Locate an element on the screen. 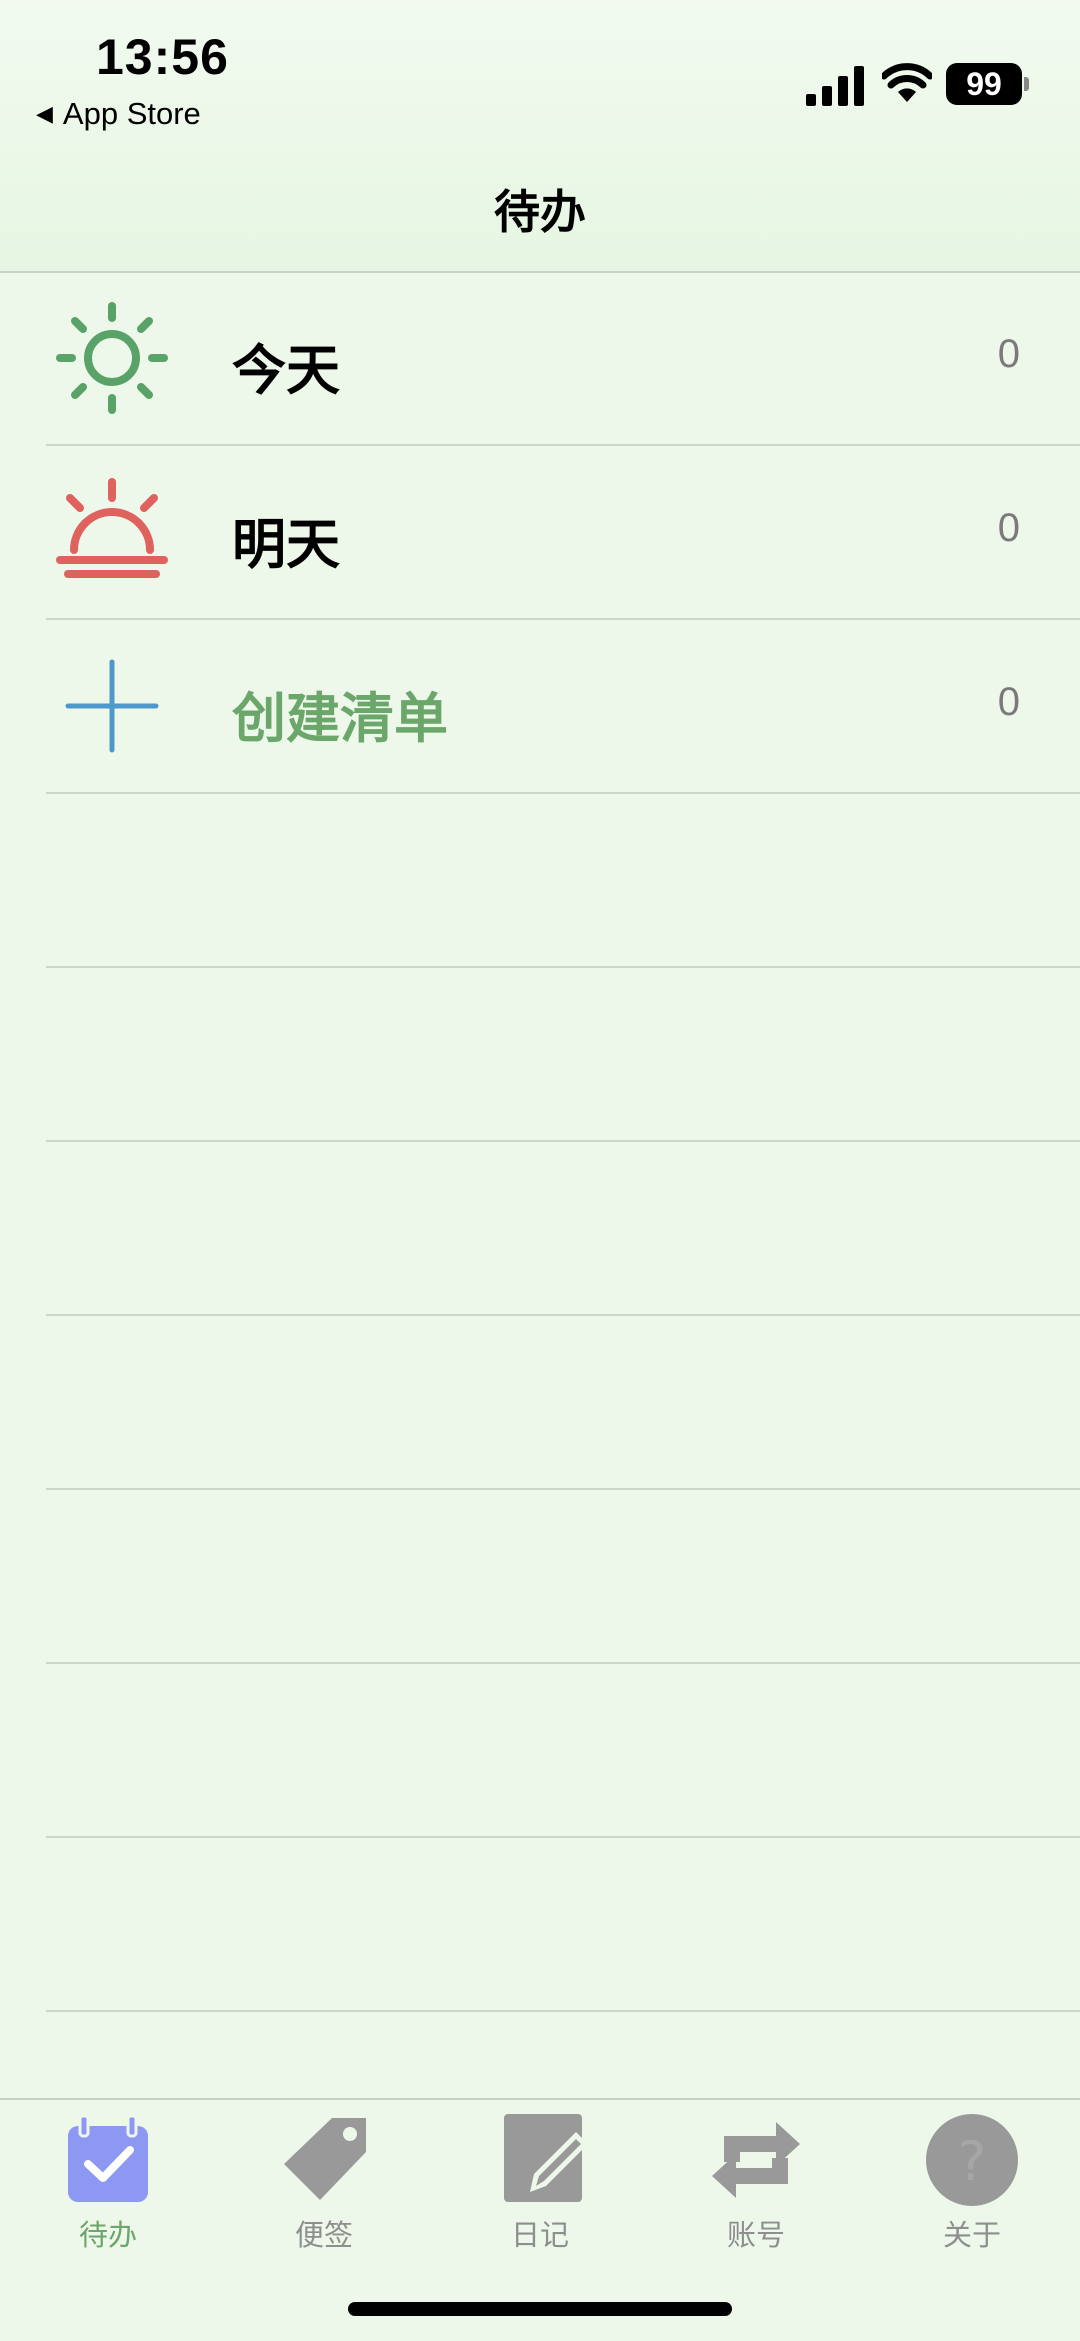 The image size is (1080, 2341). battery-level: 99 is located at coordinates (984, 83).